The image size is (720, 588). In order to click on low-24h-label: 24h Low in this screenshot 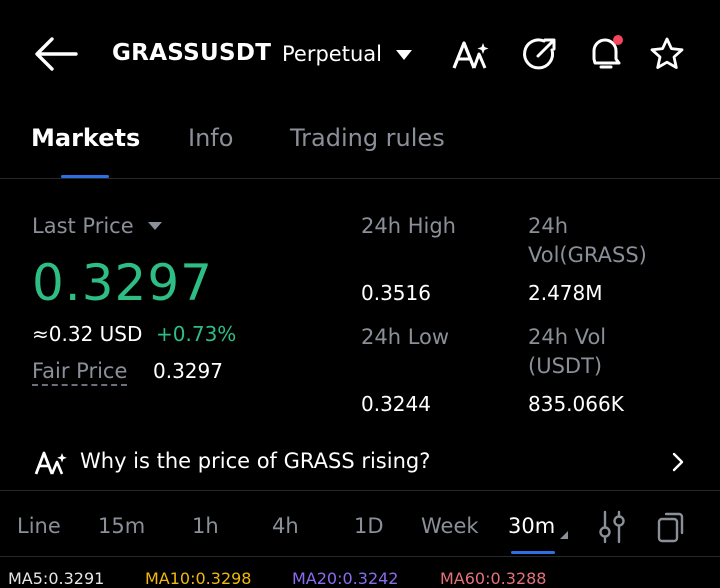, I will do `click(405, 337)`.